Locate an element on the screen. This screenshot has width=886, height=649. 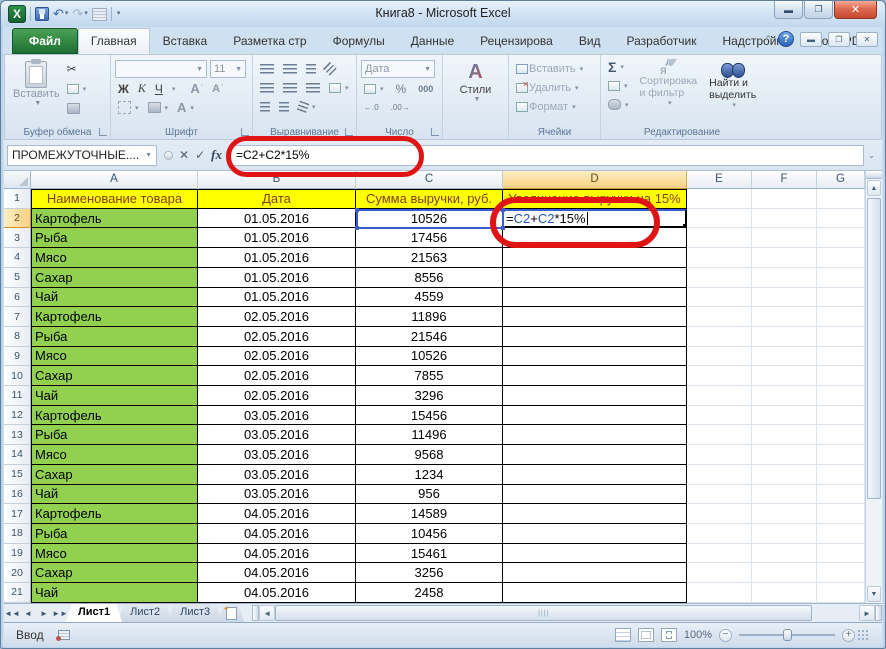
number-format-select: Дата ▼ is located at coordinates (398, 69).